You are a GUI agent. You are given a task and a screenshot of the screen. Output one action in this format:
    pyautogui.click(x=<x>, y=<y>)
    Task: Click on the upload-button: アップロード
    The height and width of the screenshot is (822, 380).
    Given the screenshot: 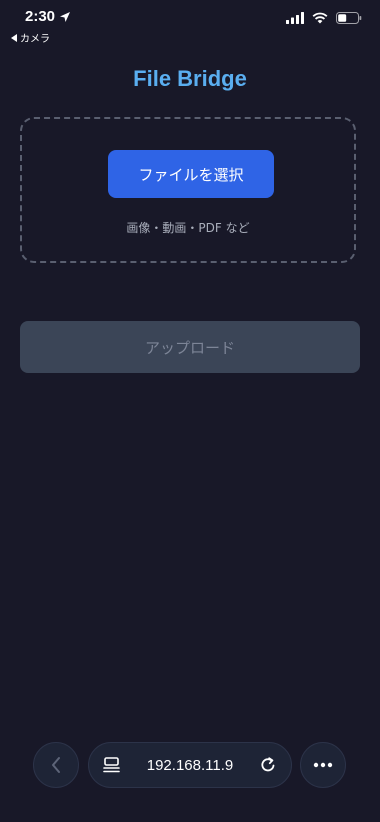 What is the action you would take?
    pyautogui.click(x=190, y=347)
    